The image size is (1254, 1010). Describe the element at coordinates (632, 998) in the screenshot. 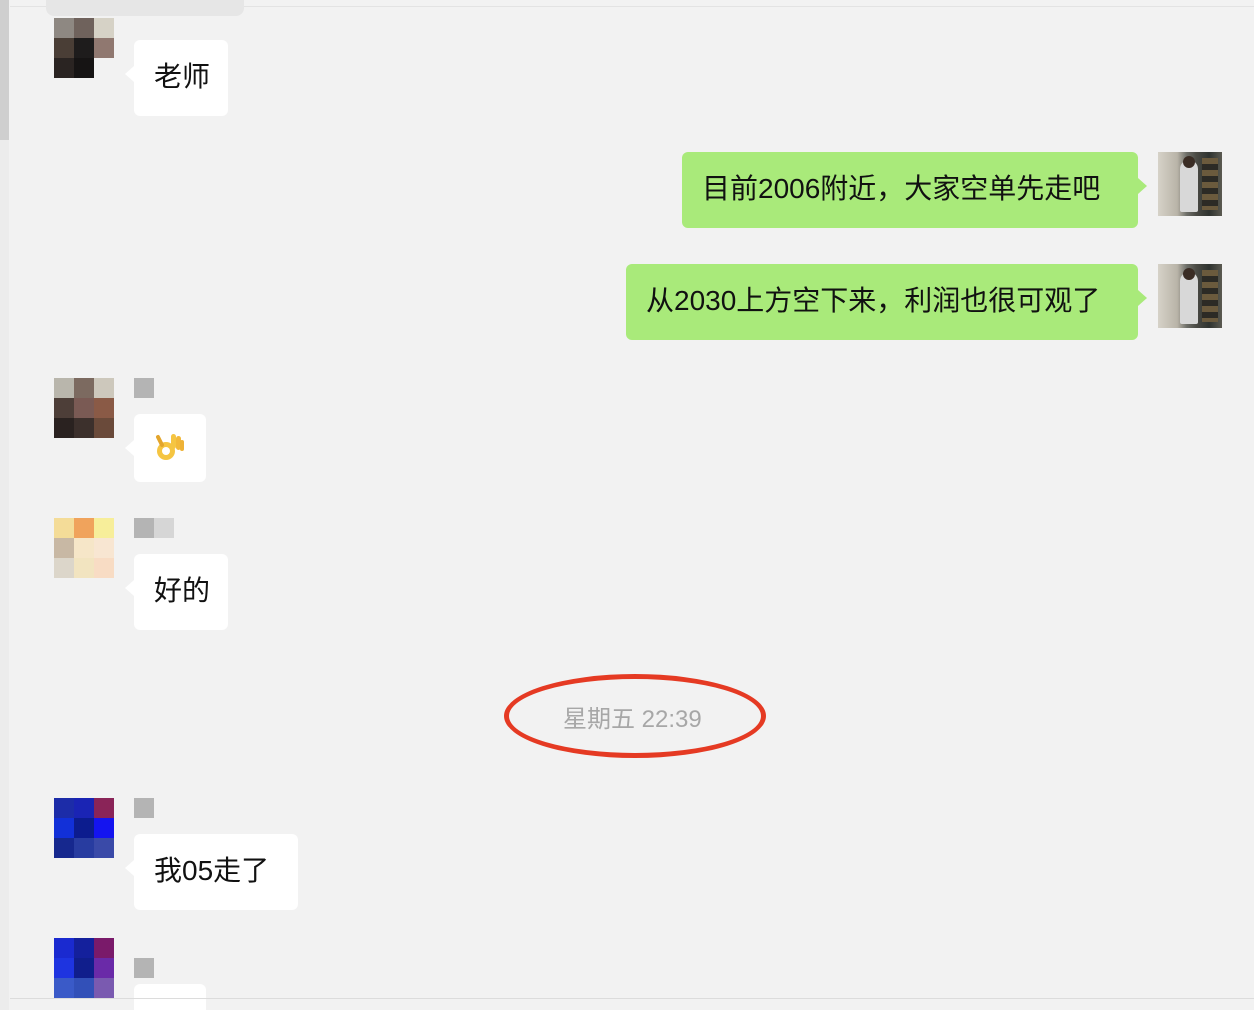

I see `bottom-divider` at that location.